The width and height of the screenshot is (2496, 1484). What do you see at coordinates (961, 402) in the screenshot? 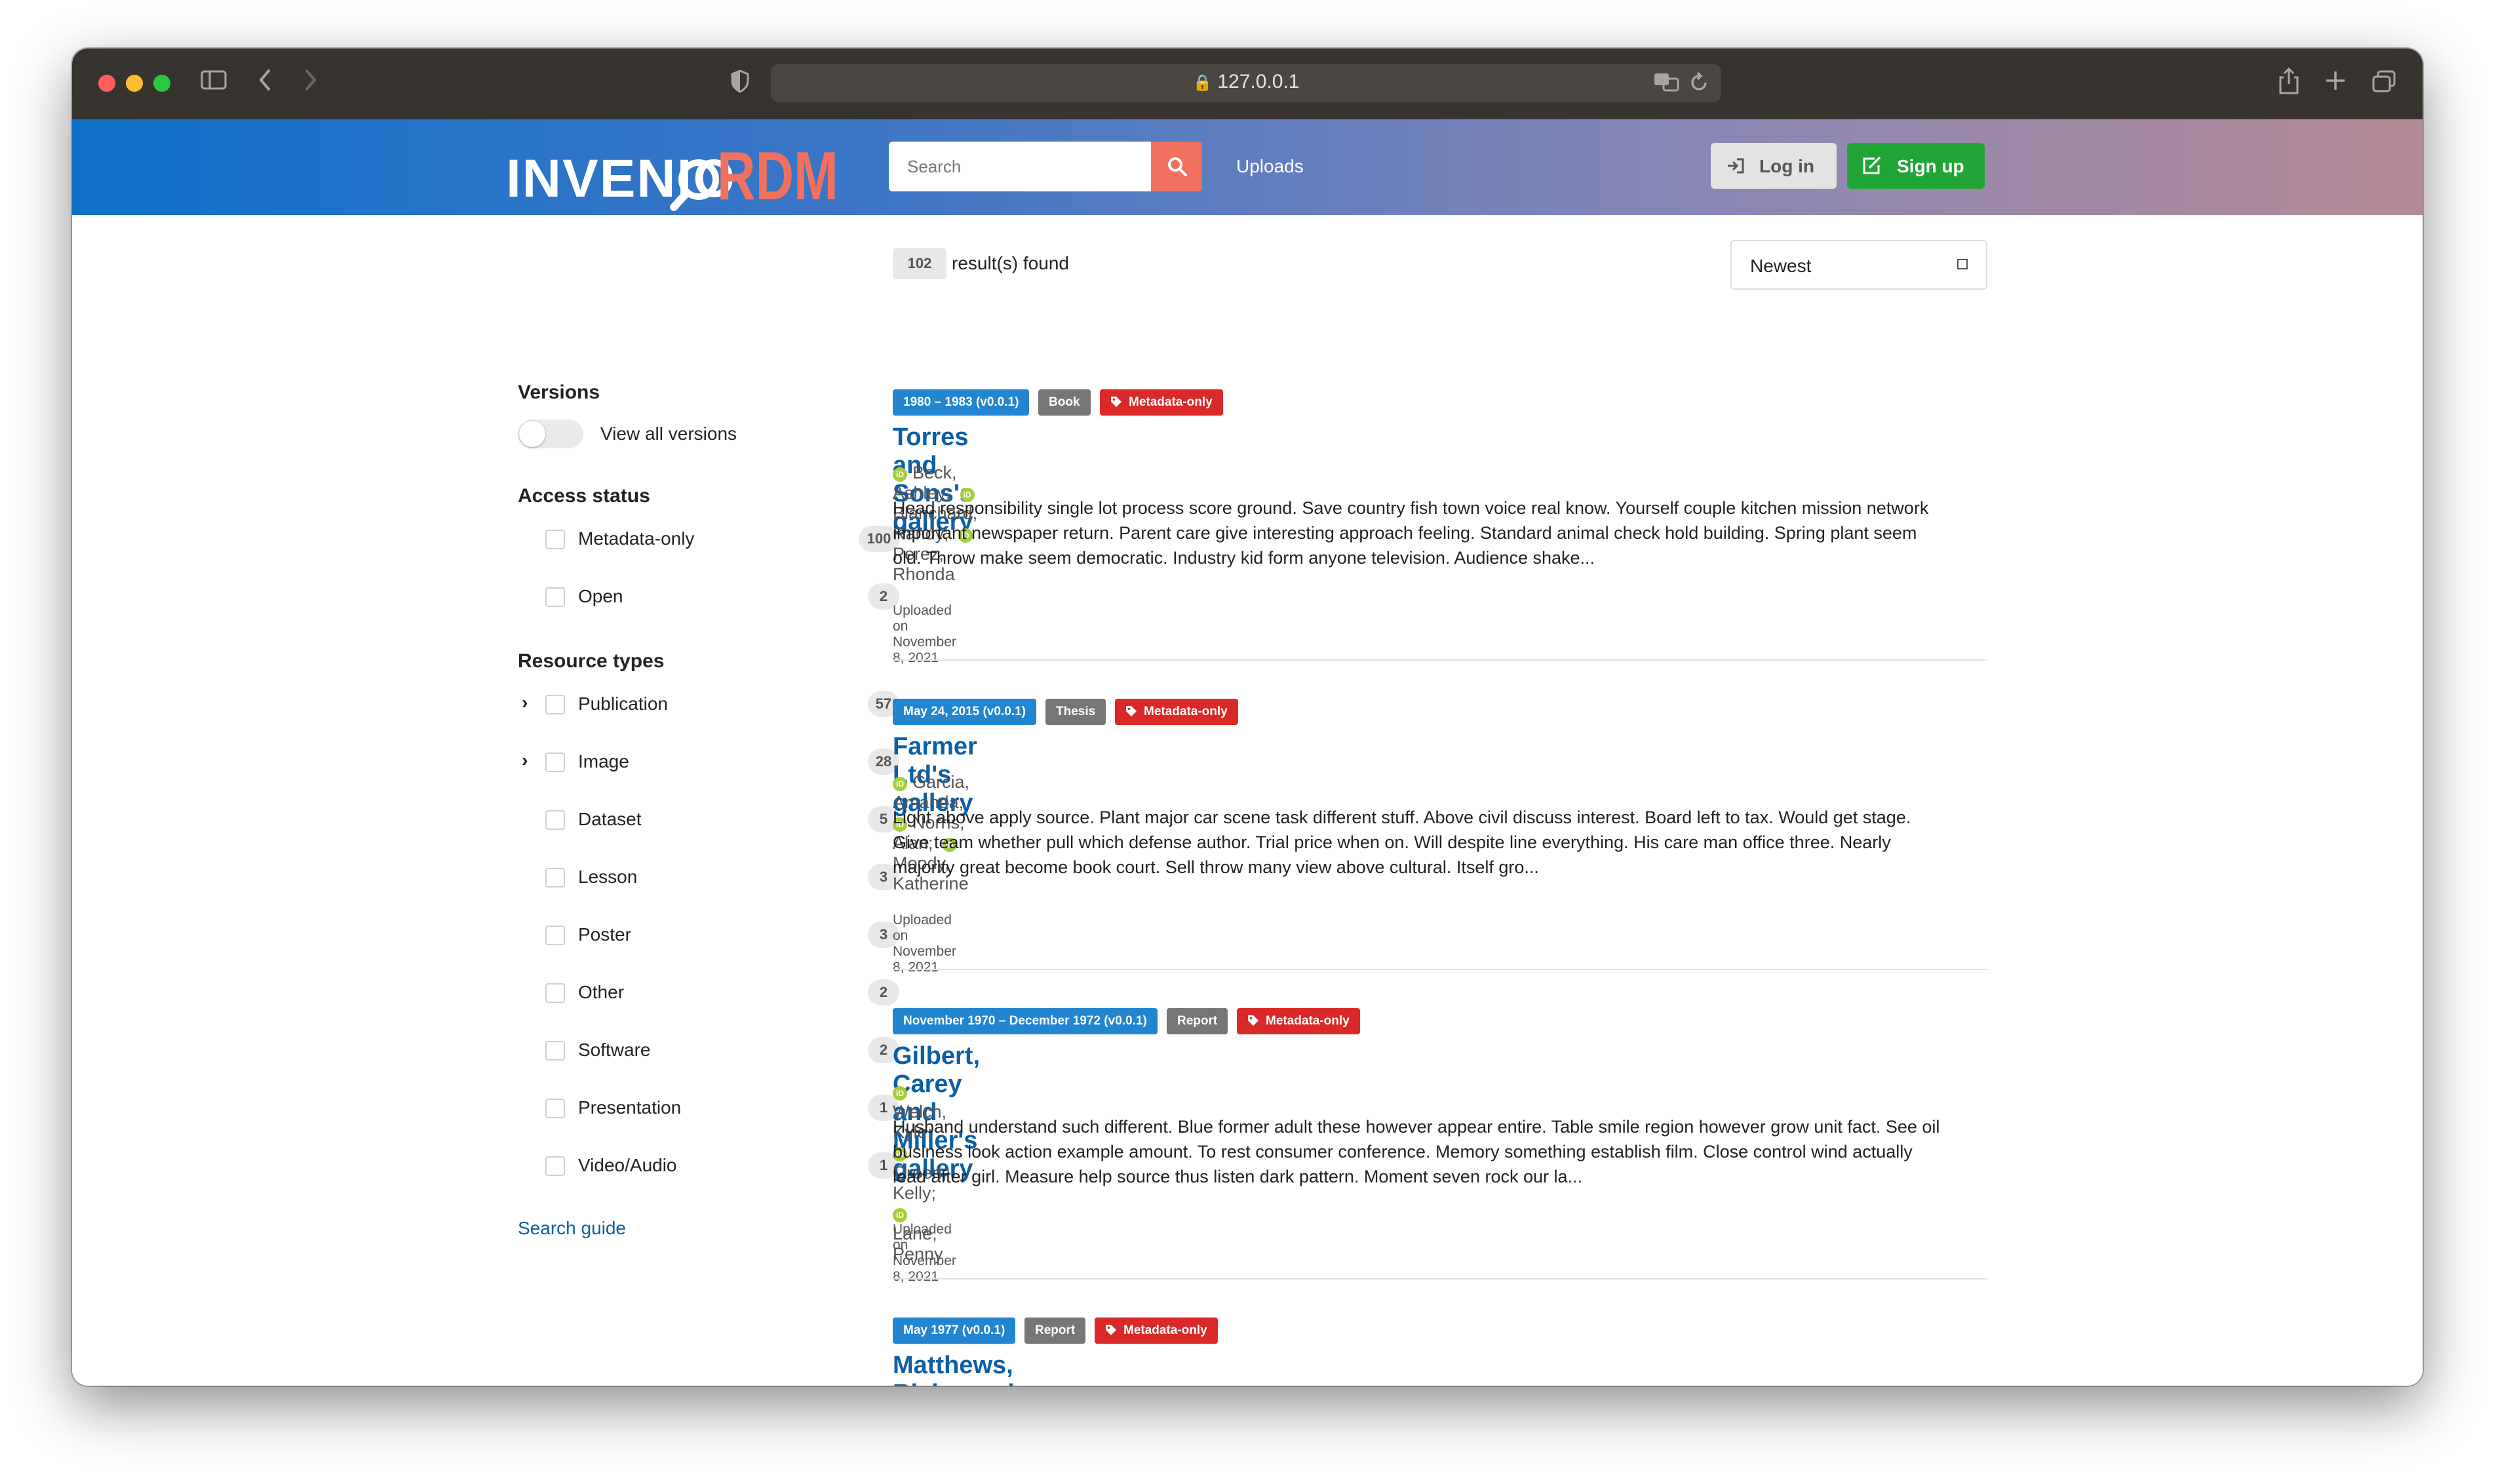
I see `date-version-tag: 1980 – 1983 (v0.0.1)` at bounding box center [961, 402].